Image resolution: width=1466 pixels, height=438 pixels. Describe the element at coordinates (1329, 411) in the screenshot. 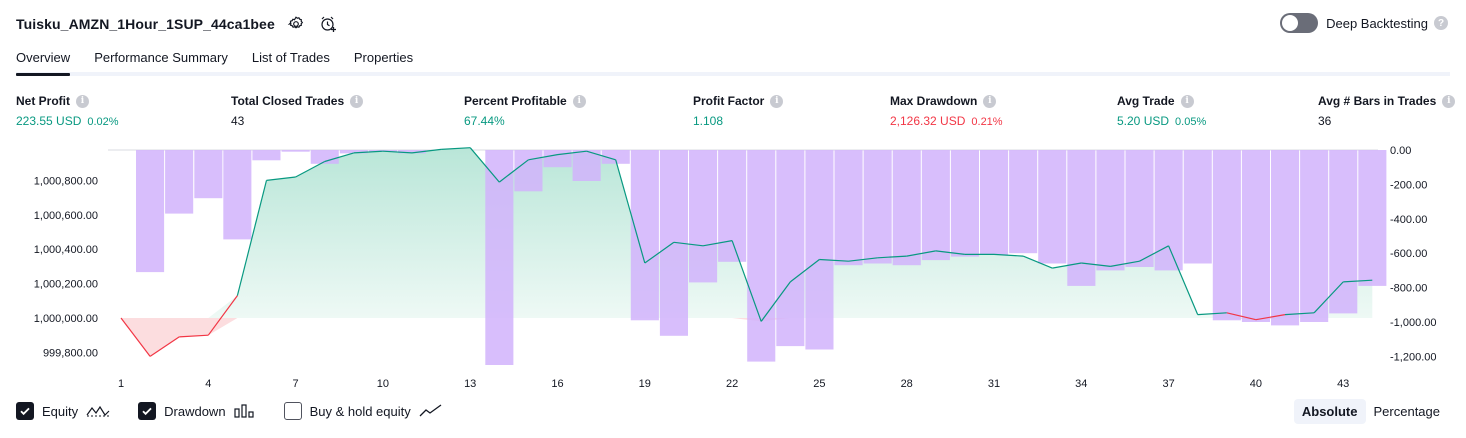

I see `absolute-button: Absolute` at that location.